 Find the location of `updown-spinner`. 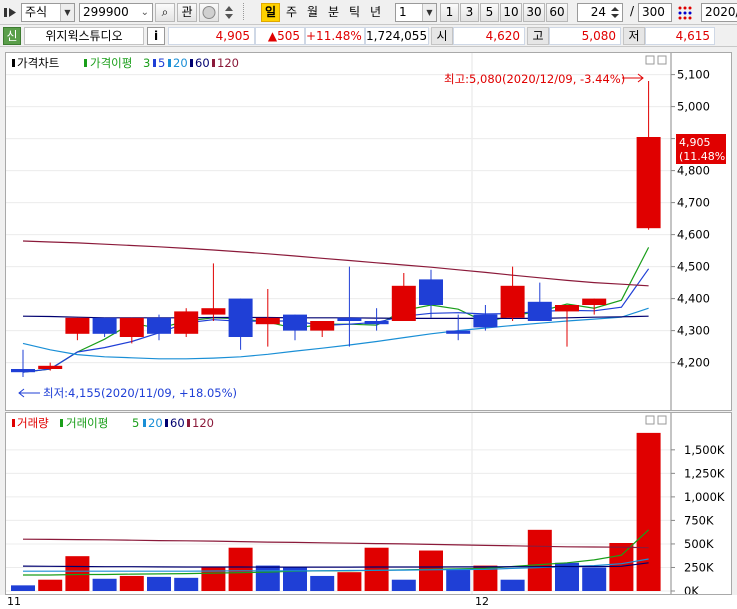

updown-spinner is located at coordinates (229, 12).